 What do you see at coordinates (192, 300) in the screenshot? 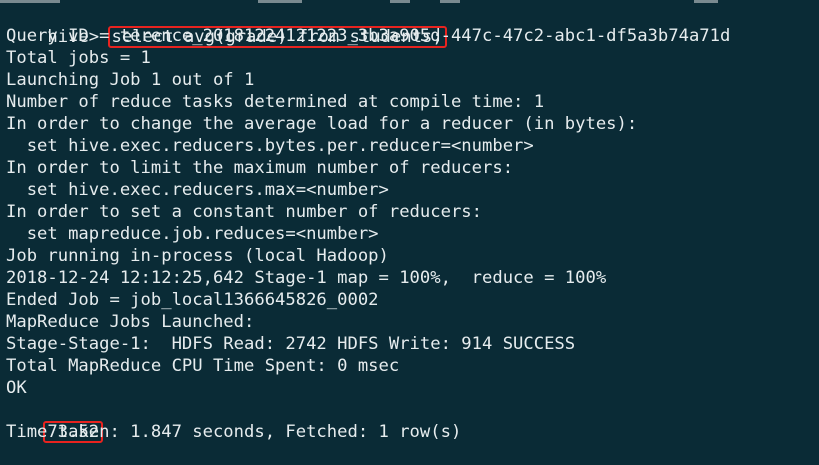
I see `output-line: Ended Job = job_local1366645826_0002` at bounding box center [192, 300].